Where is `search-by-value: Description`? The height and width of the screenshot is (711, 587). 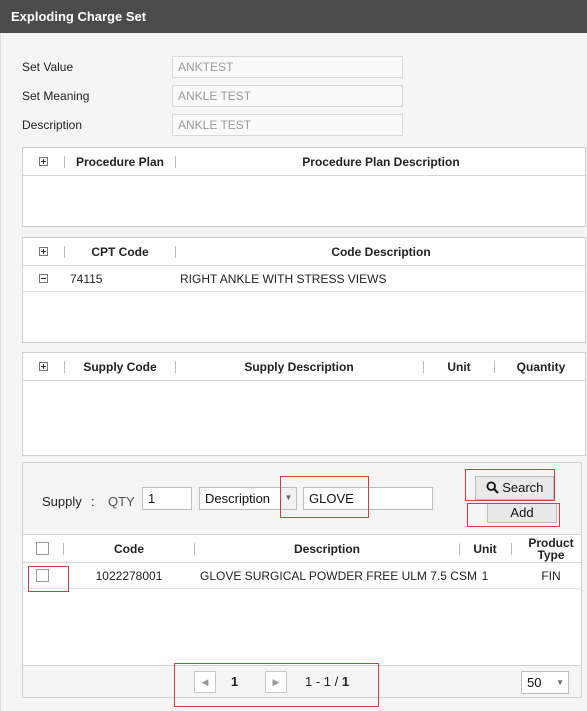
search-by-value: Description is located at coordinates (238, 498).